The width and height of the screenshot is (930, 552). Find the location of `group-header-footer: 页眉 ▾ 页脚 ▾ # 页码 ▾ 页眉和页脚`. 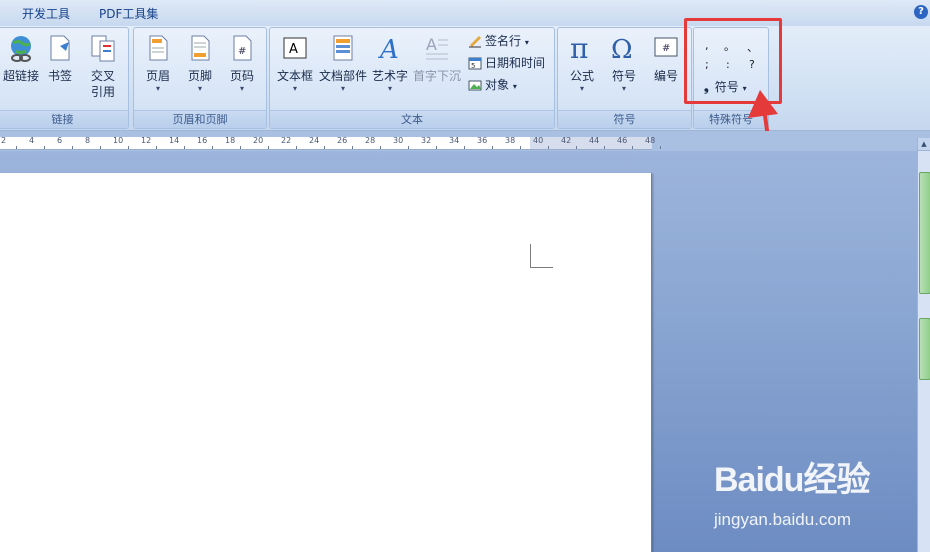

group-header-footer: 页眉 ▾ 页脚 ▾ # 页码 ▾ 页眉和页脚 is located at coordinates (200, 78).